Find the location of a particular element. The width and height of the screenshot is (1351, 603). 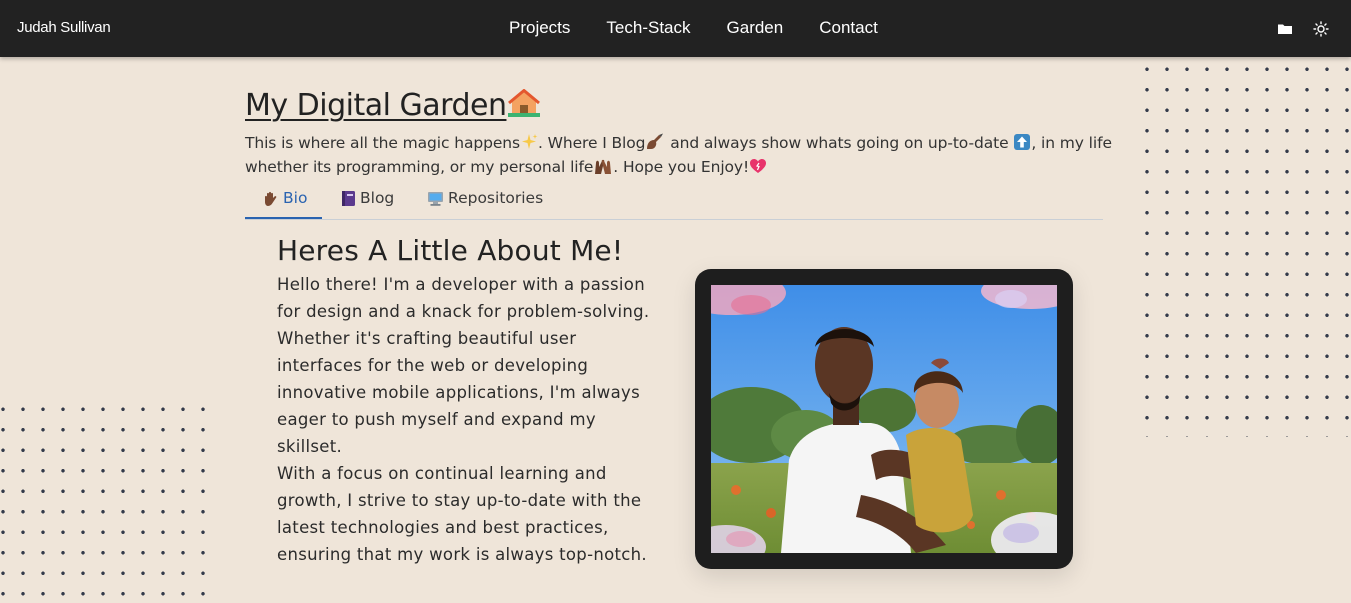

hand-icon is located at coordinates (271, 198).